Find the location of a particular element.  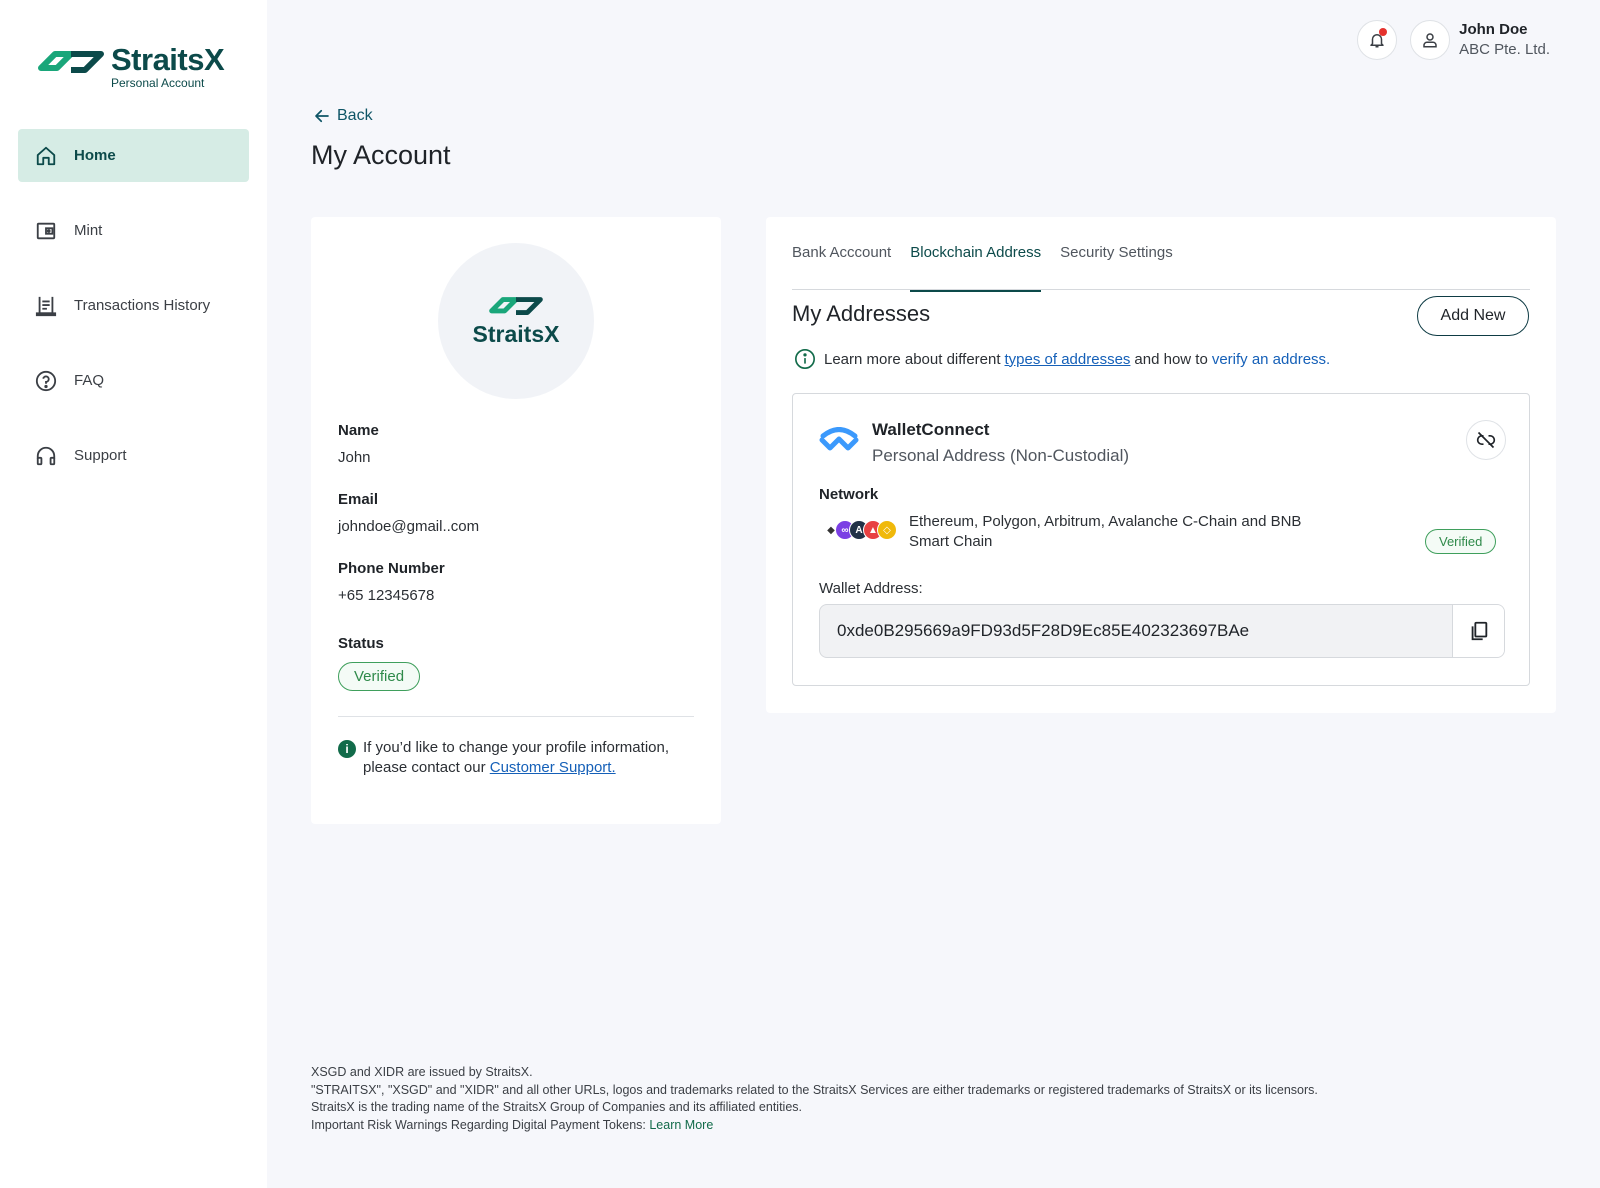

straitsx-logo: StraitsX Personal Account is located at coordinates (137, 70).